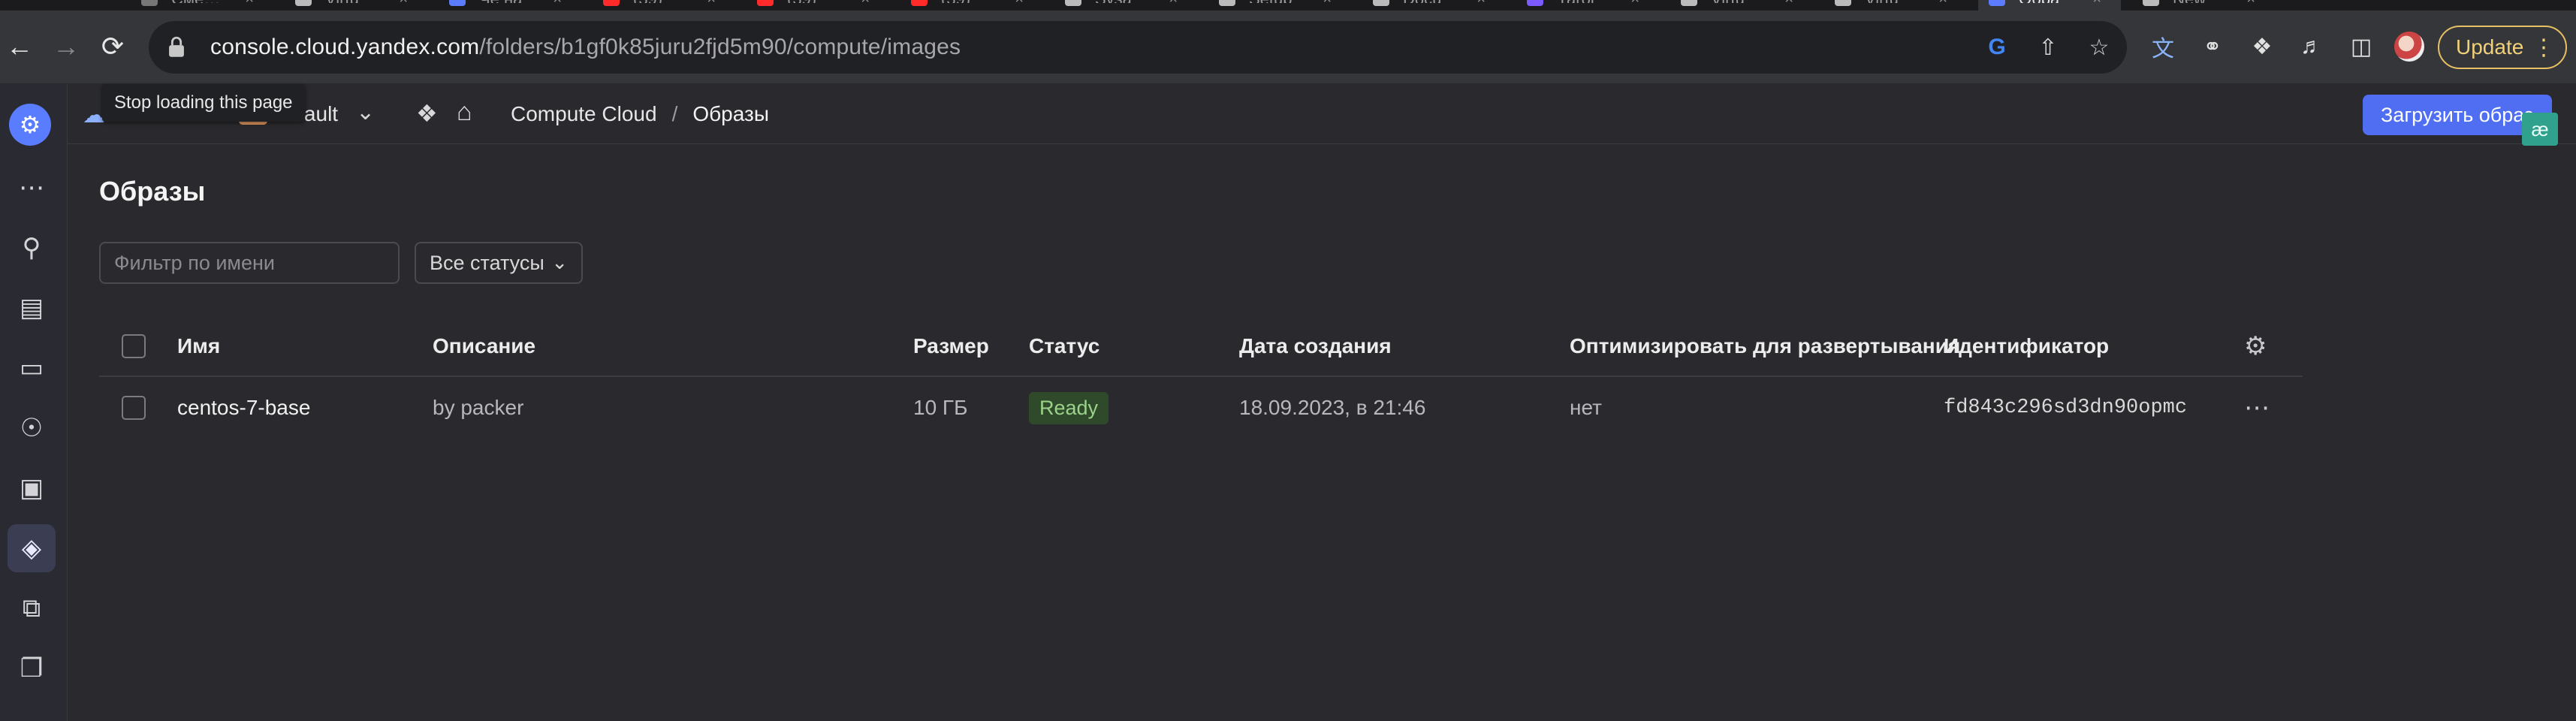 This screenshot has width=2576, height=721. Describe the element at coordinates (478, 408) in the screenshot. I see `image-description: by packer` at that location.